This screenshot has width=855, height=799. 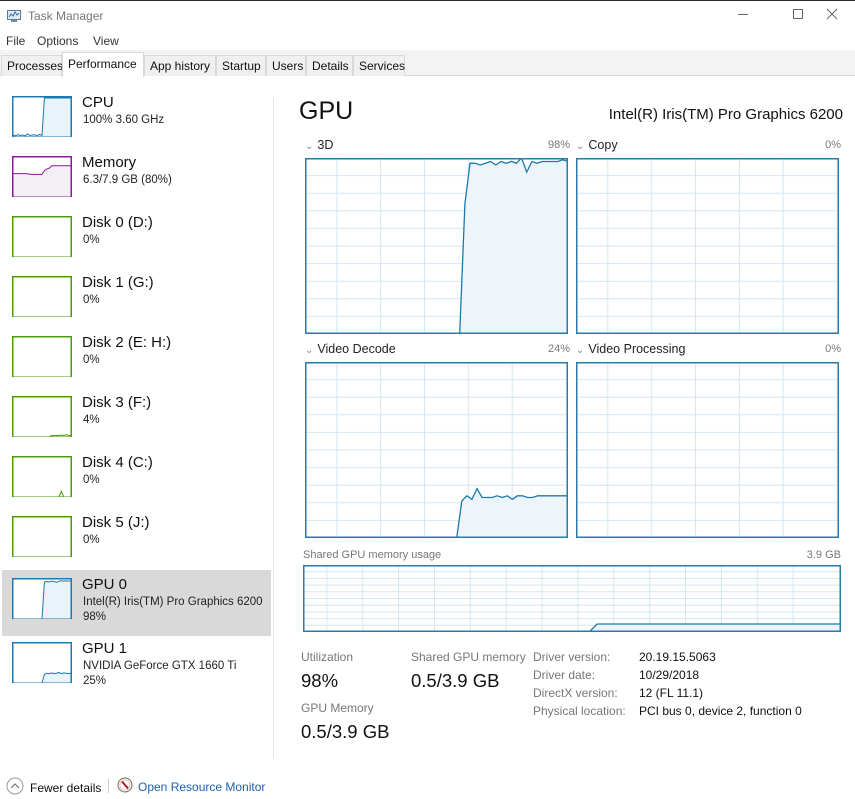 I want to click on close-button, so click(x=832, y=16).